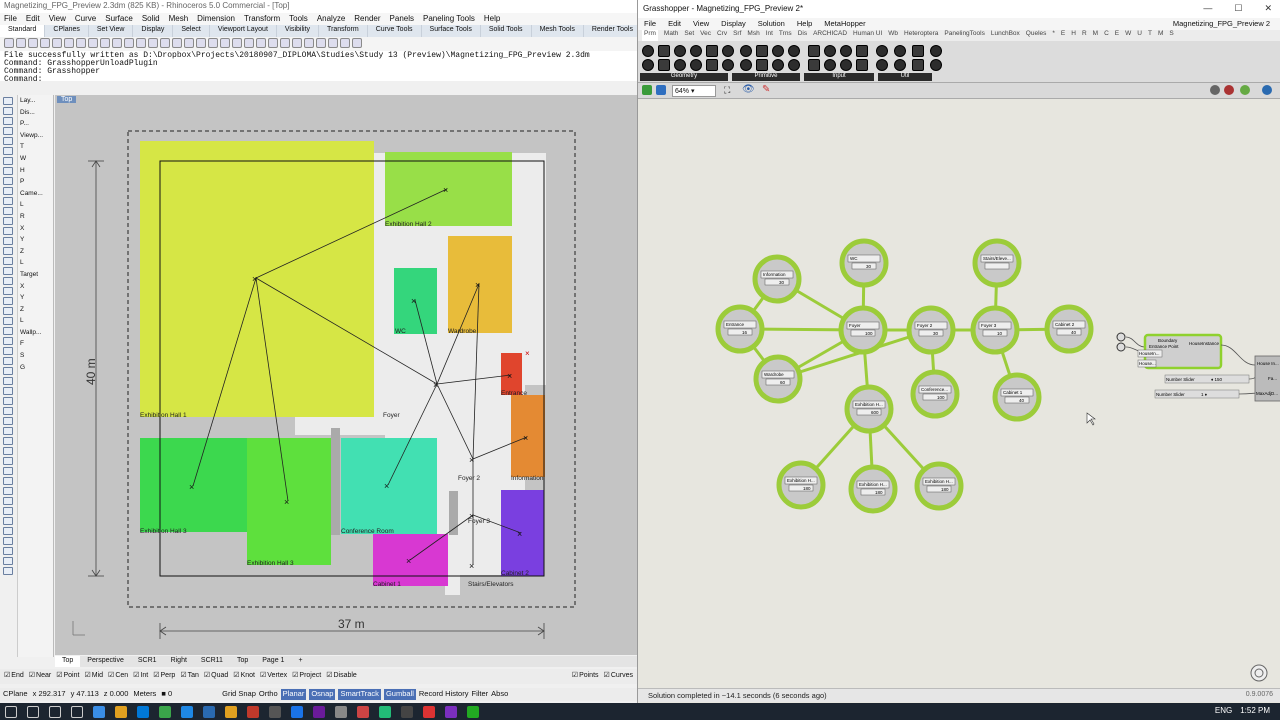  Describe the element at coordinates (802, 35) in the screenshot. I see `gh-tab: Dis` at that location.